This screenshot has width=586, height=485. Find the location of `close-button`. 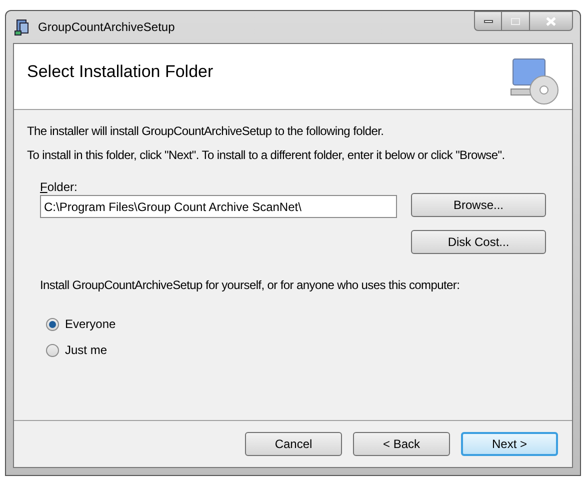

close-button is located at coordinates (551, 21).